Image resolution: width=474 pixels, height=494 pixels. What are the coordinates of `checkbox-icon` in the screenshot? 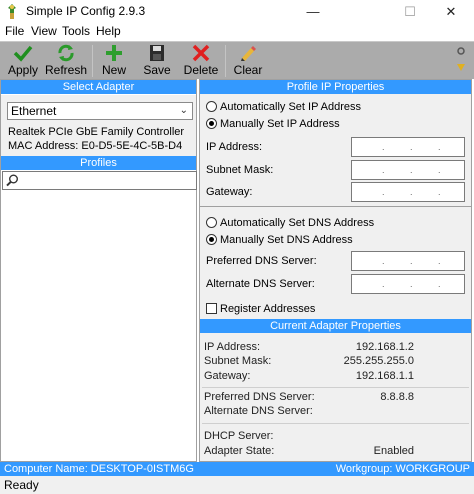 It's located at (211, 308).